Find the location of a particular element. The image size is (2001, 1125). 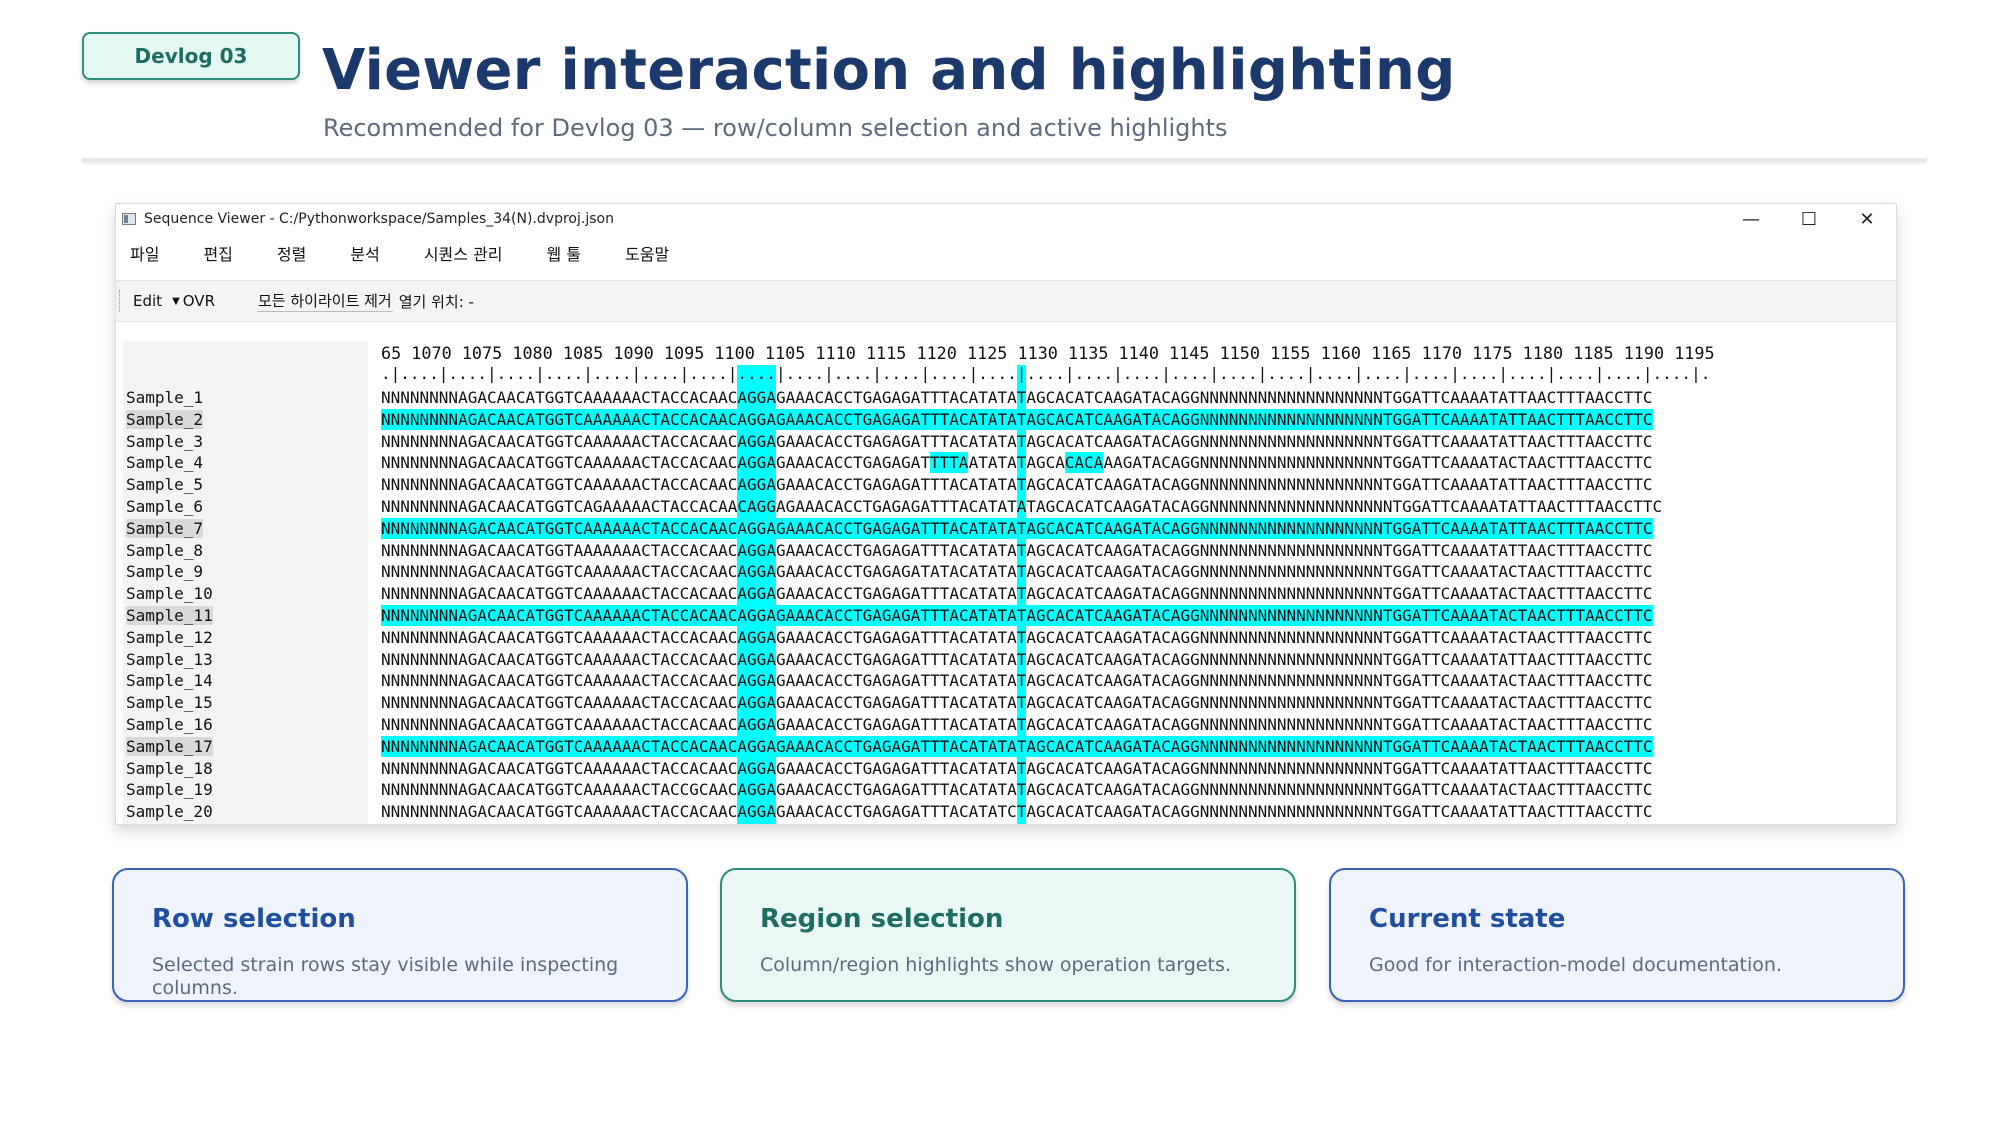

chevron-down-icon: ▼ is located at coordinates (176, 301).